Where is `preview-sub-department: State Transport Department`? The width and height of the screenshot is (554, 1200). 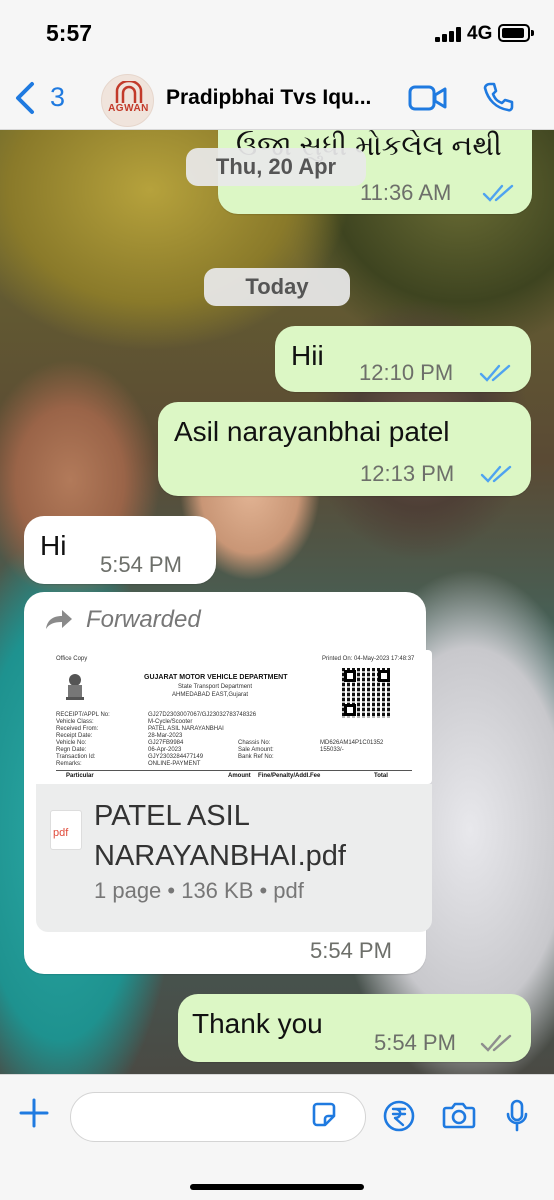
preview-sub-department: State Transport Department is located at coordinates (215, 687).